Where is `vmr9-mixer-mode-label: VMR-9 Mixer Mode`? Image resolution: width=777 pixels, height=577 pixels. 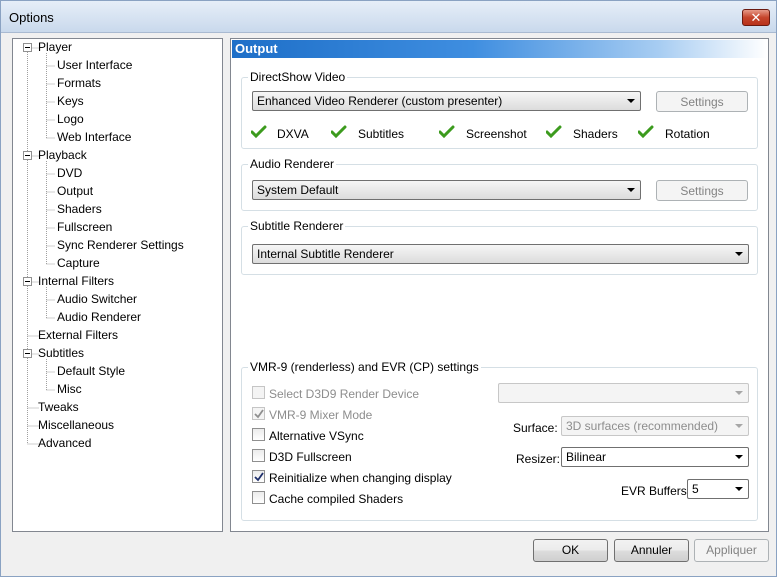 vmr9-mixer-mode-label: VMR-9 Mixer Mode is located at coordinates (321, 415).